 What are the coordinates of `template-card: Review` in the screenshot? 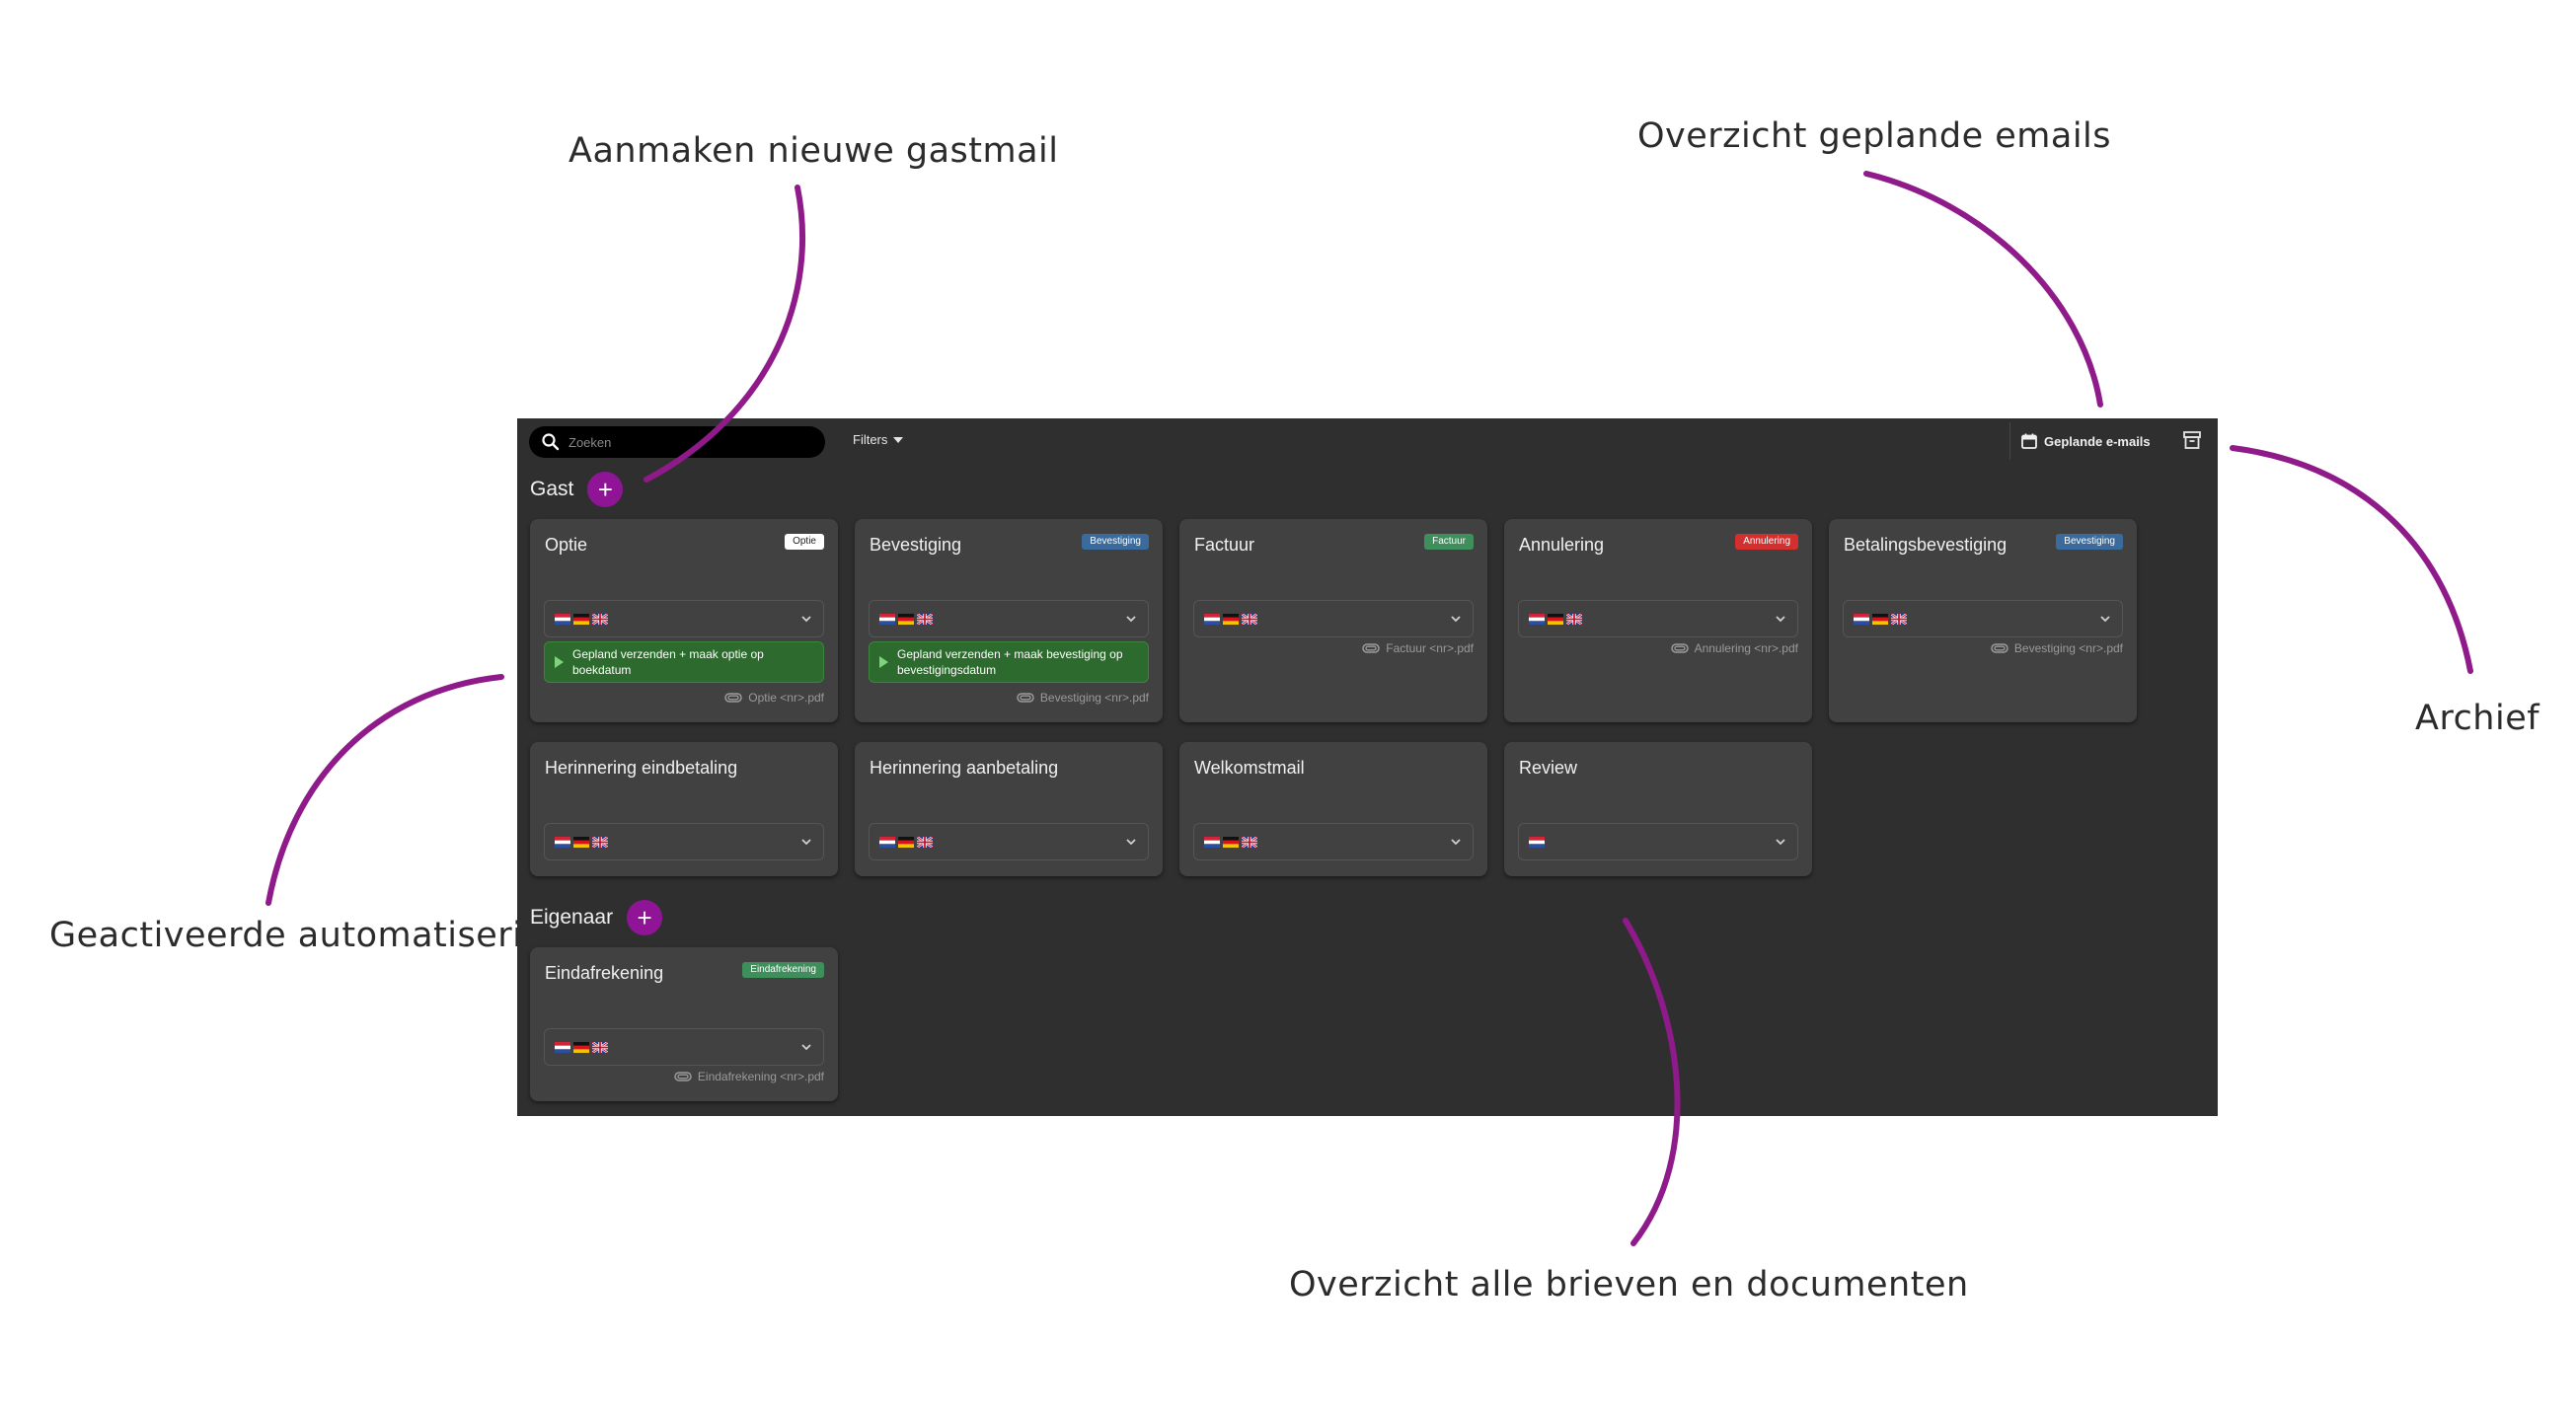 It's located at (1658, 809).